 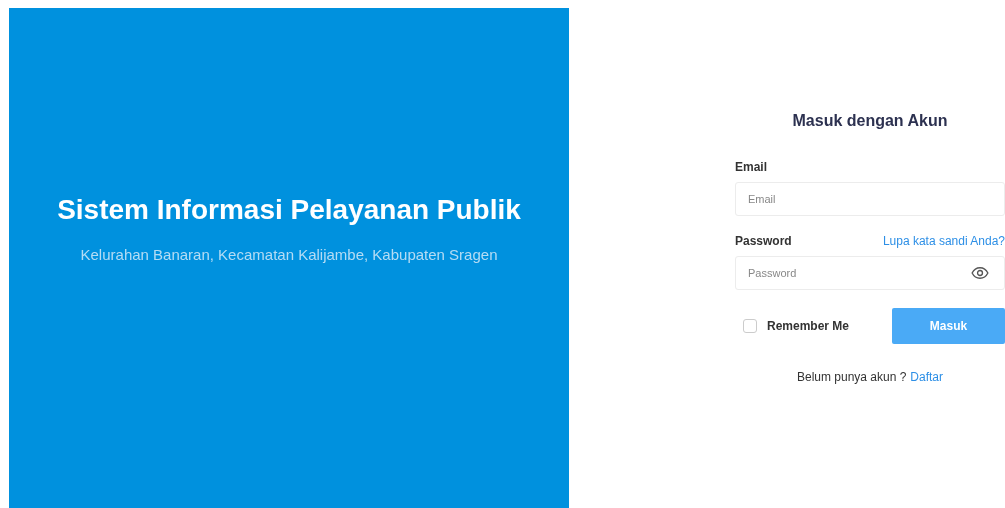 What do you see at coordinates (851, 377) in the screenshot?
I see `register-prompt: Belum punya akun ?` at bounding box center [851, 377].